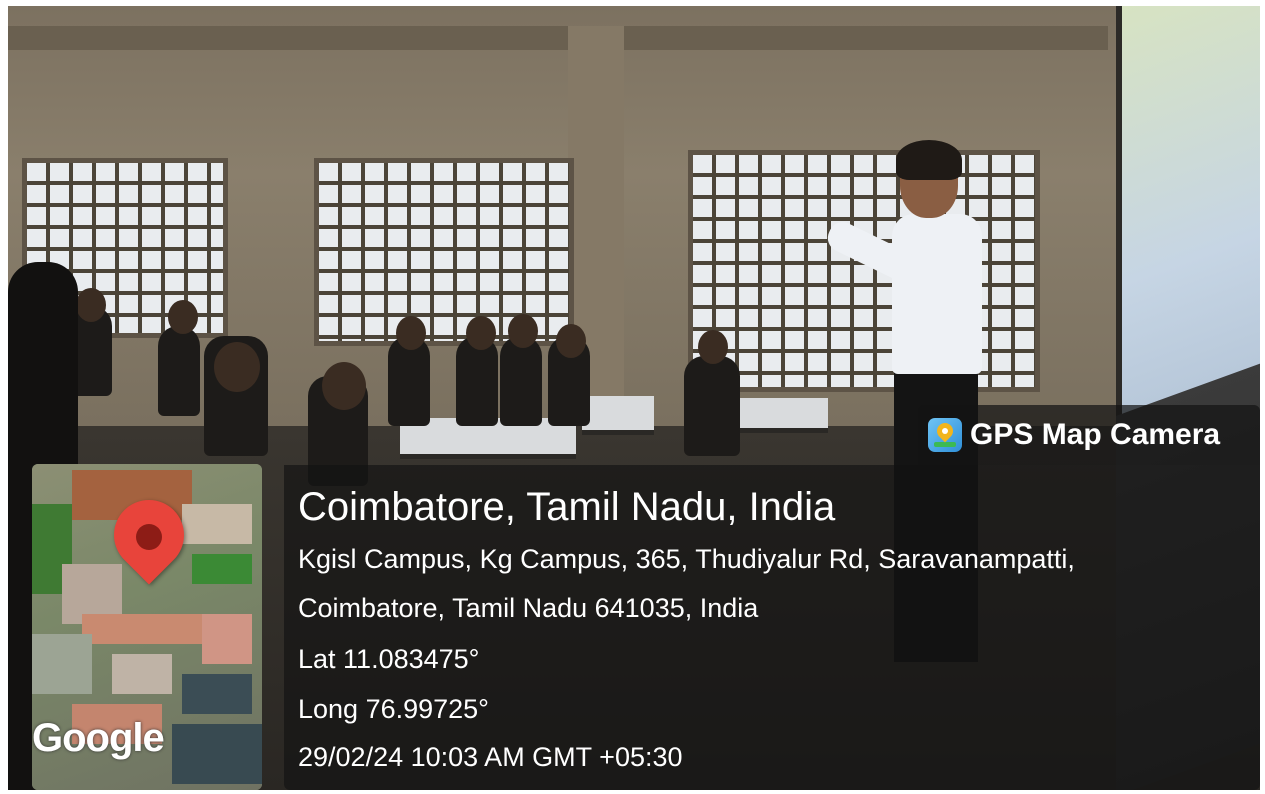 The width and height of the screenshot is (1265, 794). What do you see at coordinates (149, 537) in the screenshot?
I see `map-pin-dot` at bounding box center [149, 537].